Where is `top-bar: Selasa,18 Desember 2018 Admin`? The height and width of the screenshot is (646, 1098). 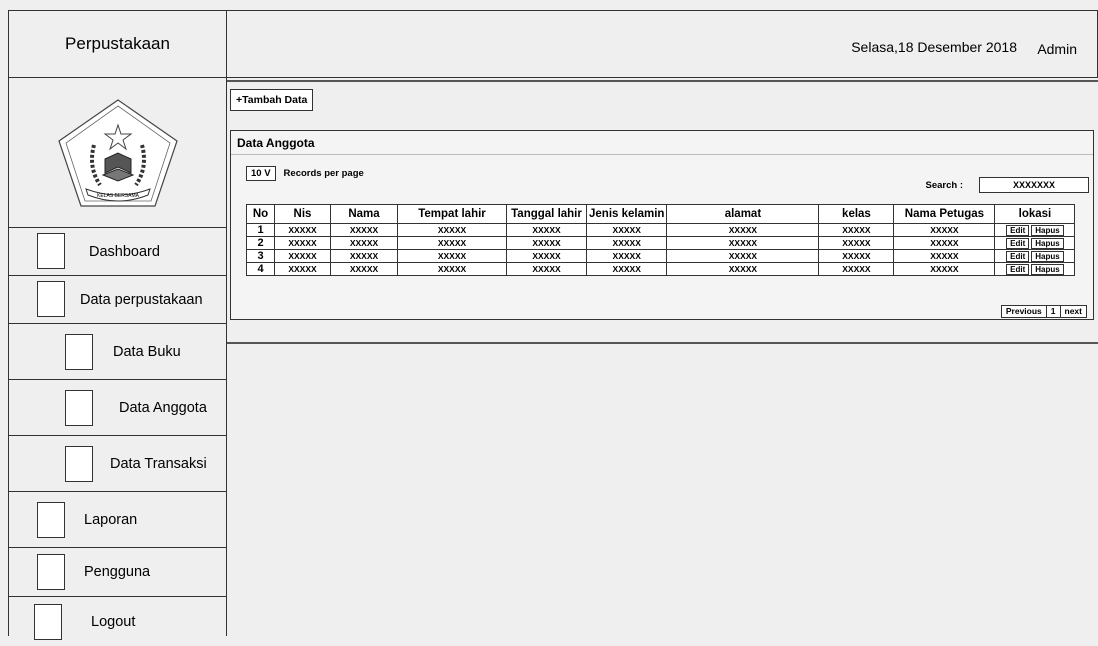 top-bar: Selasa,18 Desember 2018 Admin is located at coordinates (662, 44).